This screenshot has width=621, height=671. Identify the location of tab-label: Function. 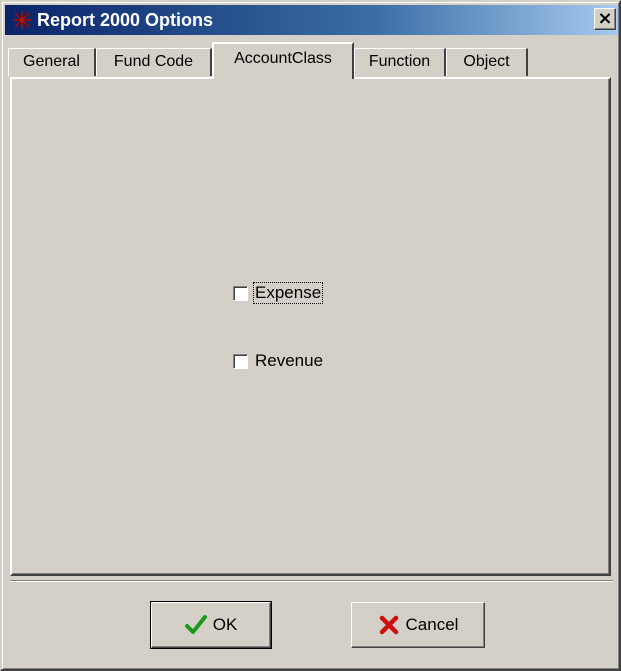
(399, 61).